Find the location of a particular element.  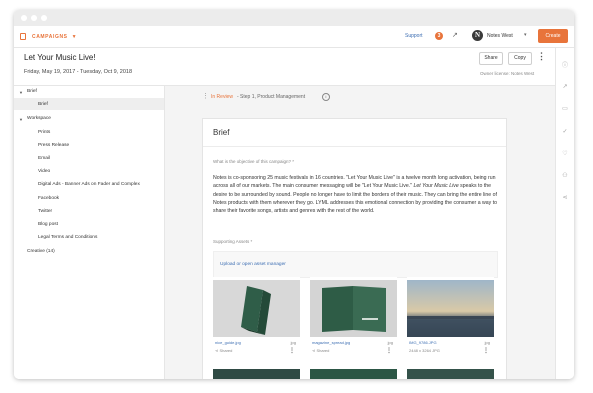

sidebar-item-prints: Prints is located at coordinates (44, 132).